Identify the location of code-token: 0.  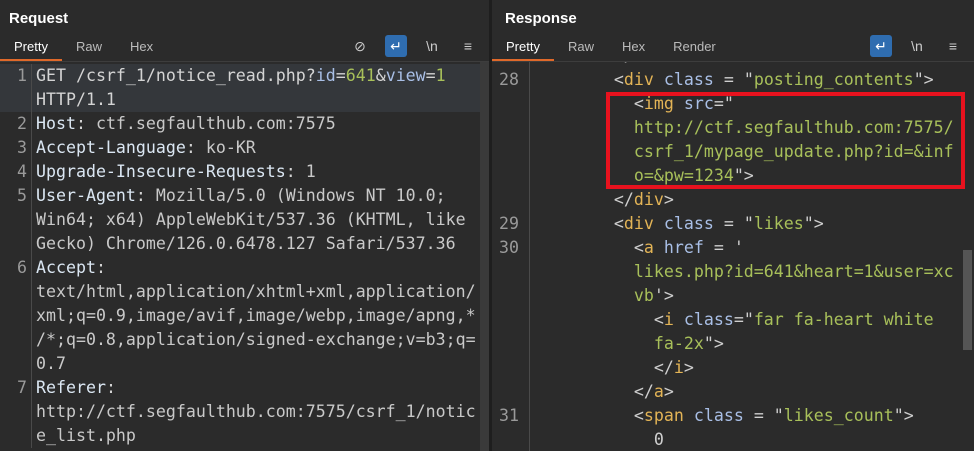
(599, 439).